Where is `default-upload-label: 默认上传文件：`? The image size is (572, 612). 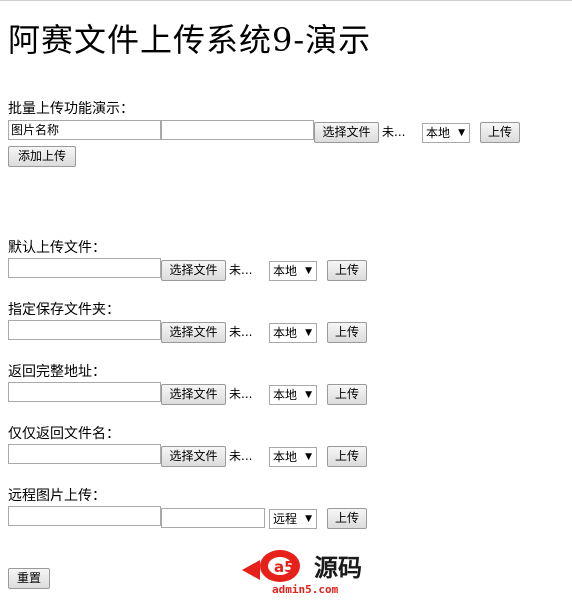 default-upload-label: 默认上传文件： is located at coordinates (57, 248).